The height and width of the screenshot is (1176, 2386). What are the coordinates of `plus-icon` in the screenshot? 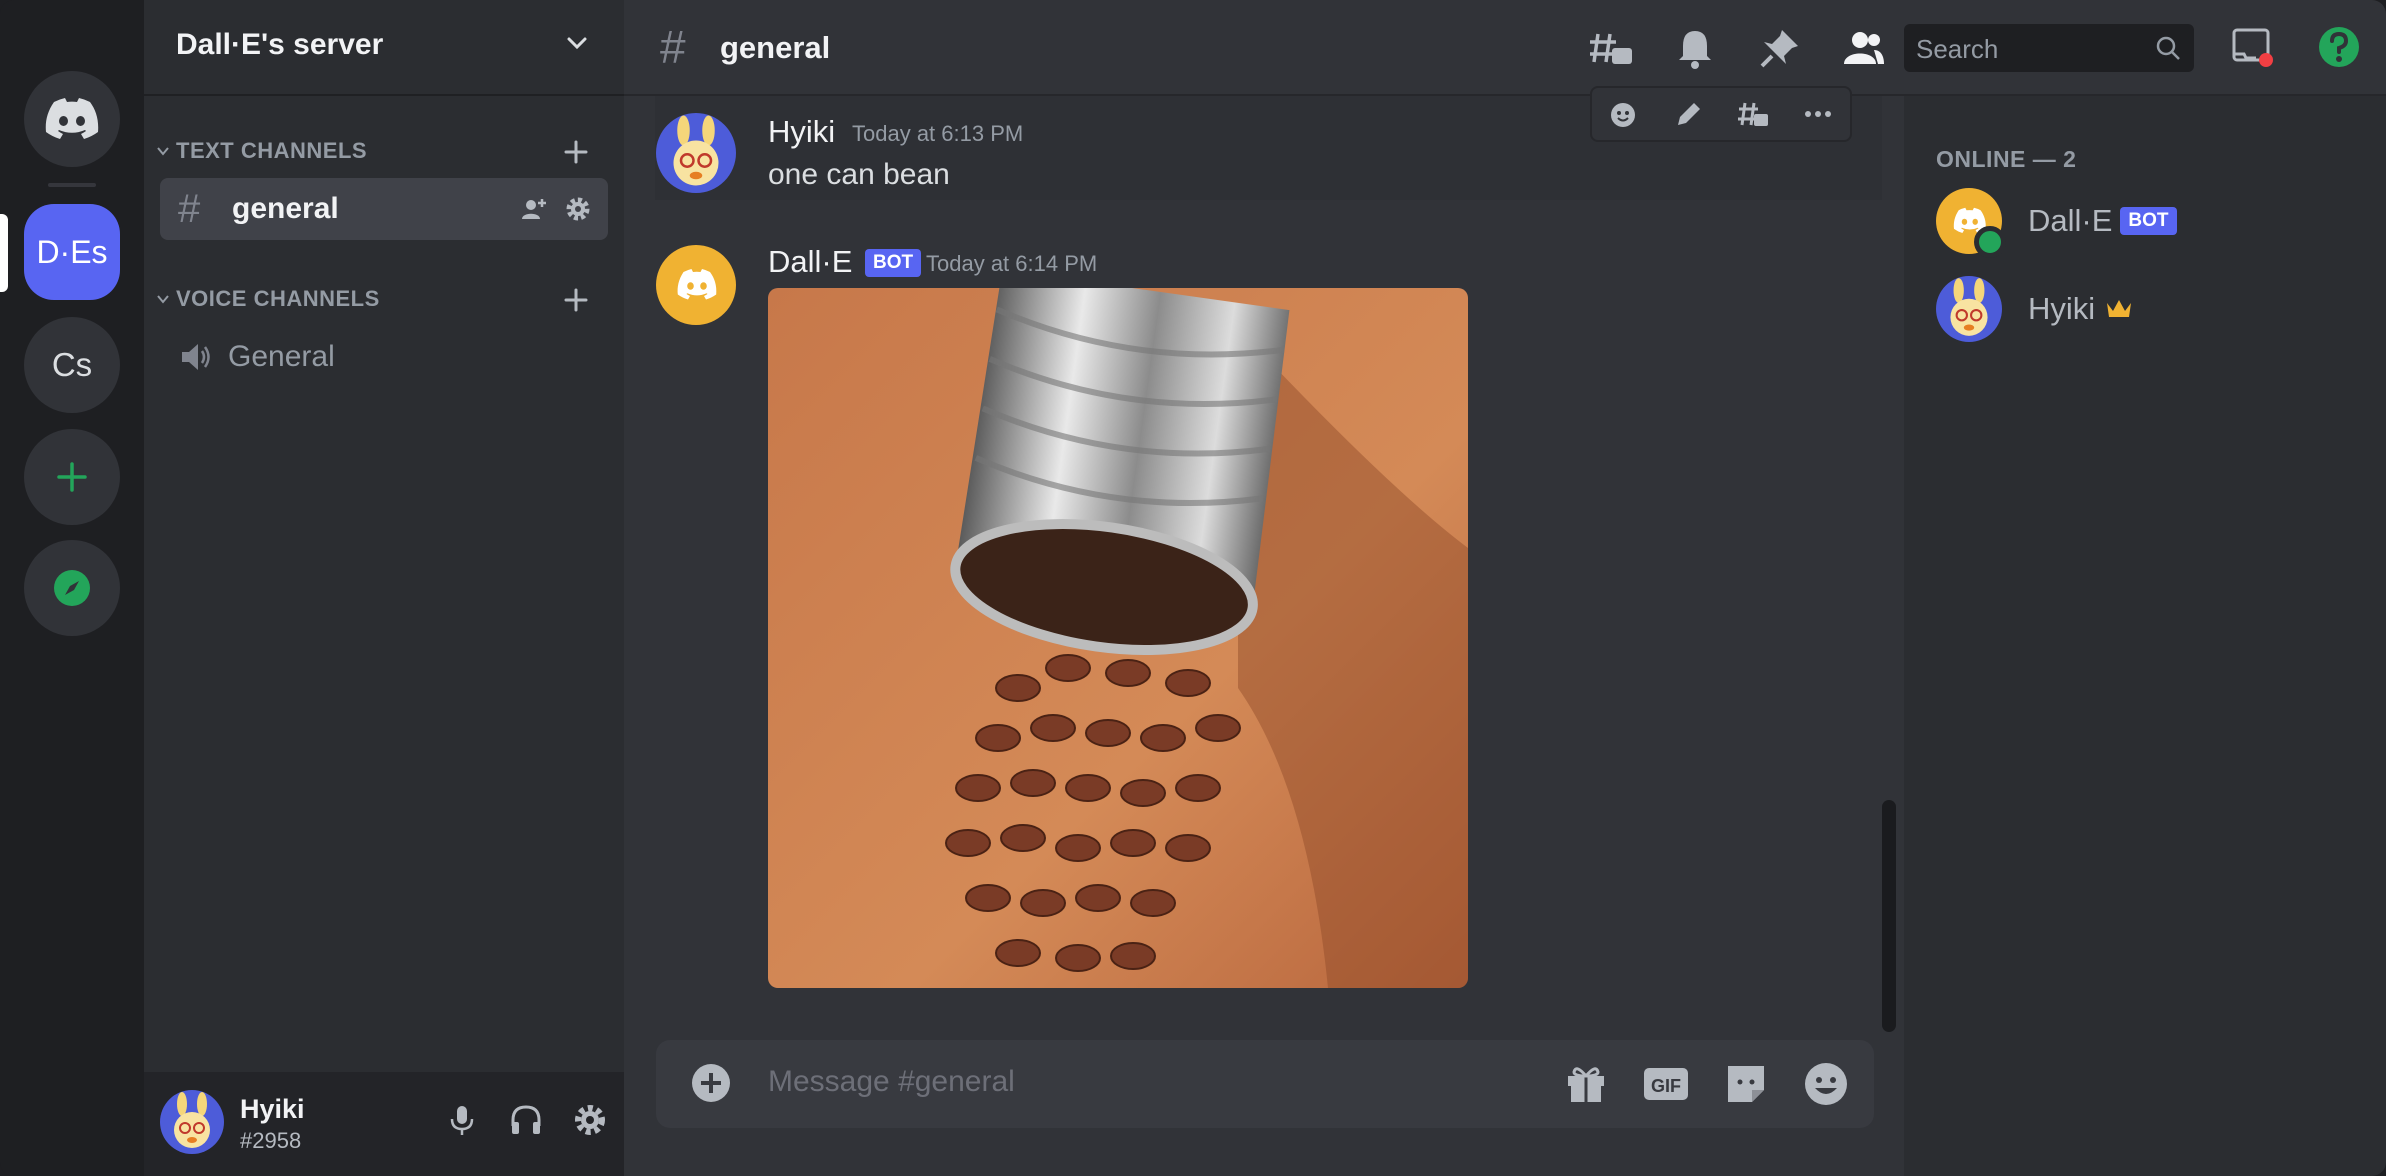 It's located at (72, 477).